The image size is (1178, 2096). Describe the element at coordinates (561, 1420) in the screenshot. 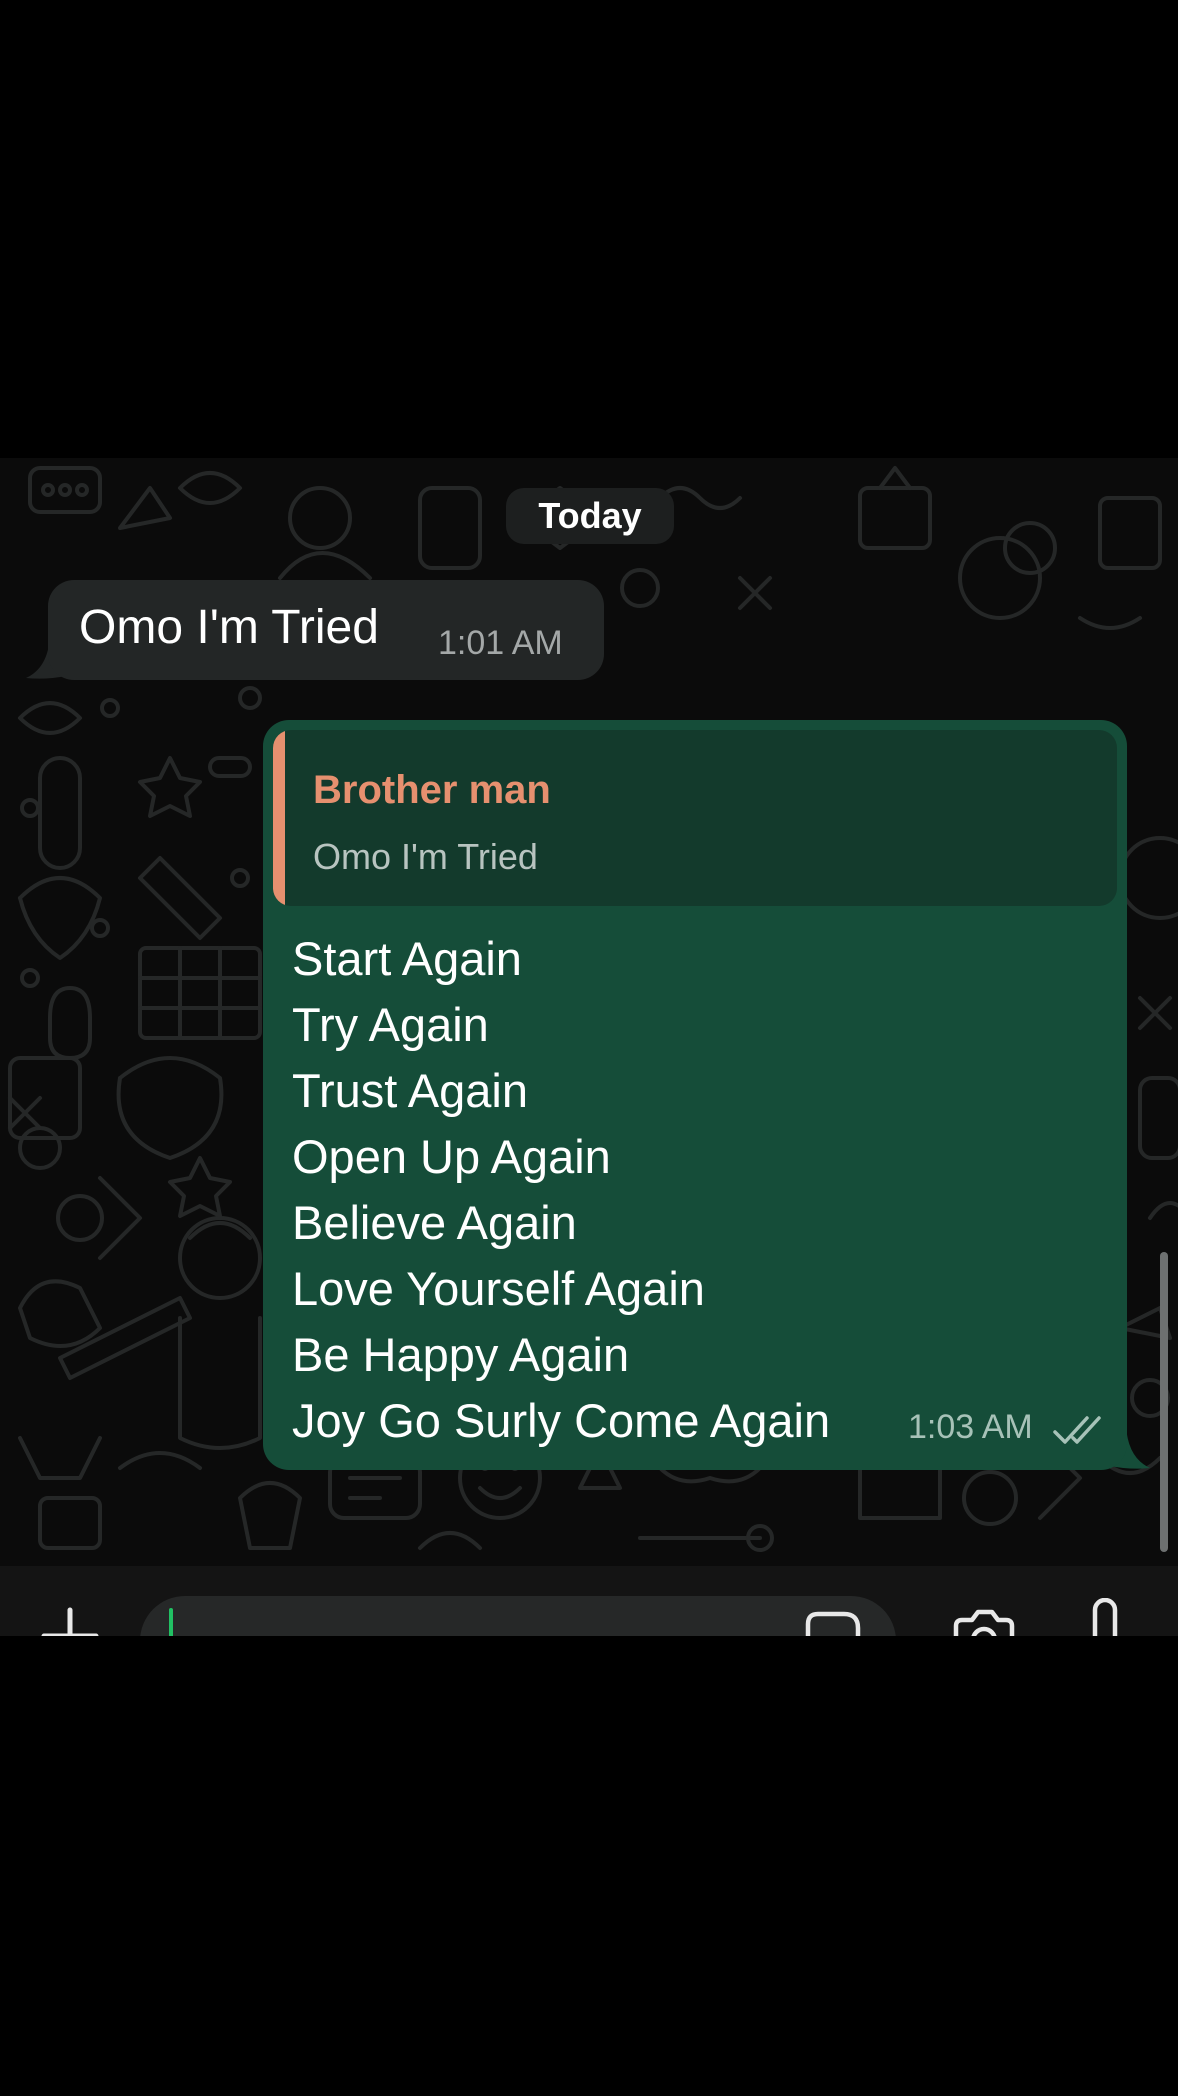

I see `message-line: Joy Go Surly Come Again` at that location.